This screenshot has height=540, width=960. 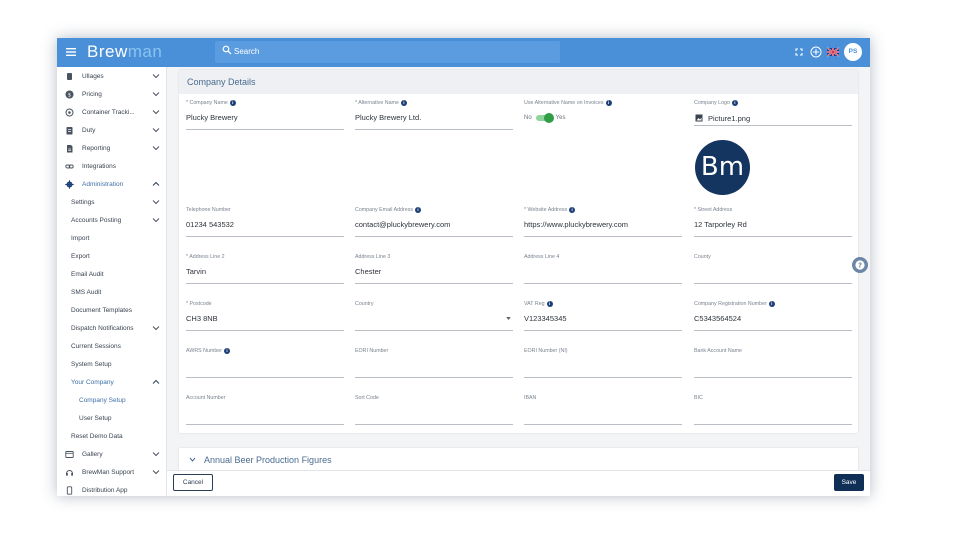 I want to click on telephone-field: Telephone Number 01234 543532, so click(x=265, y=222).